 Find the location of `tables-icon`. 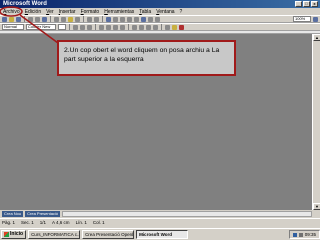

tables-icon is located at coordinates (115, 19).